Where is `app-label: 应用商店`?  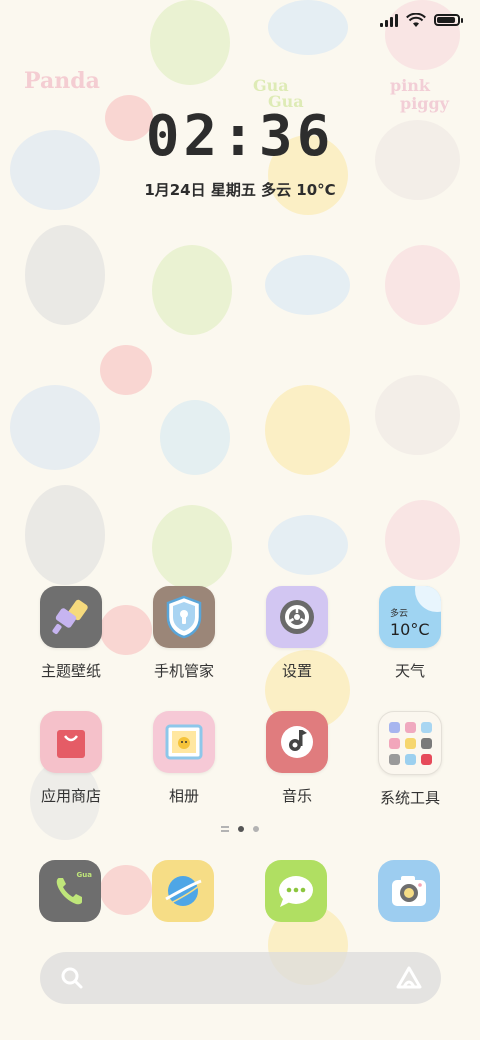
app-label: 应用商店 is located at coordinates (70, 796).